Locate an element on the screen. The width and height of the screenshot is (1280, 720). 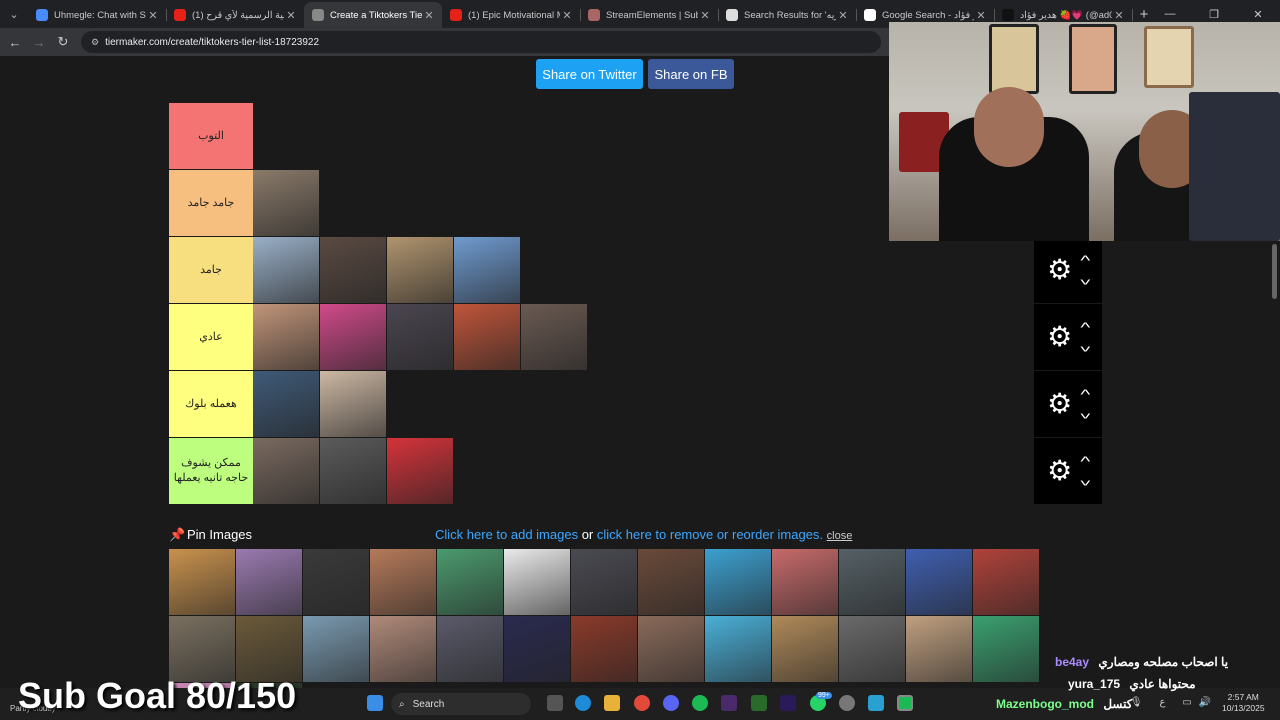
close-window-icon: ✕ is located at coordinates (1258, 14).